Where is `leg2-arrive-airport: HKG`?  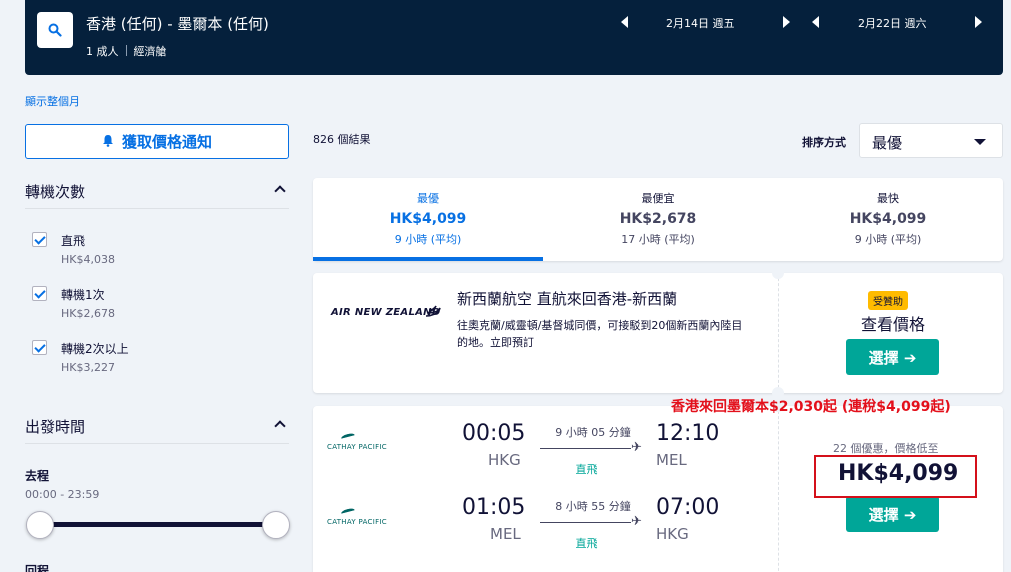 leg2-arrive-airport: HKG is located at coordinates (672, 534).